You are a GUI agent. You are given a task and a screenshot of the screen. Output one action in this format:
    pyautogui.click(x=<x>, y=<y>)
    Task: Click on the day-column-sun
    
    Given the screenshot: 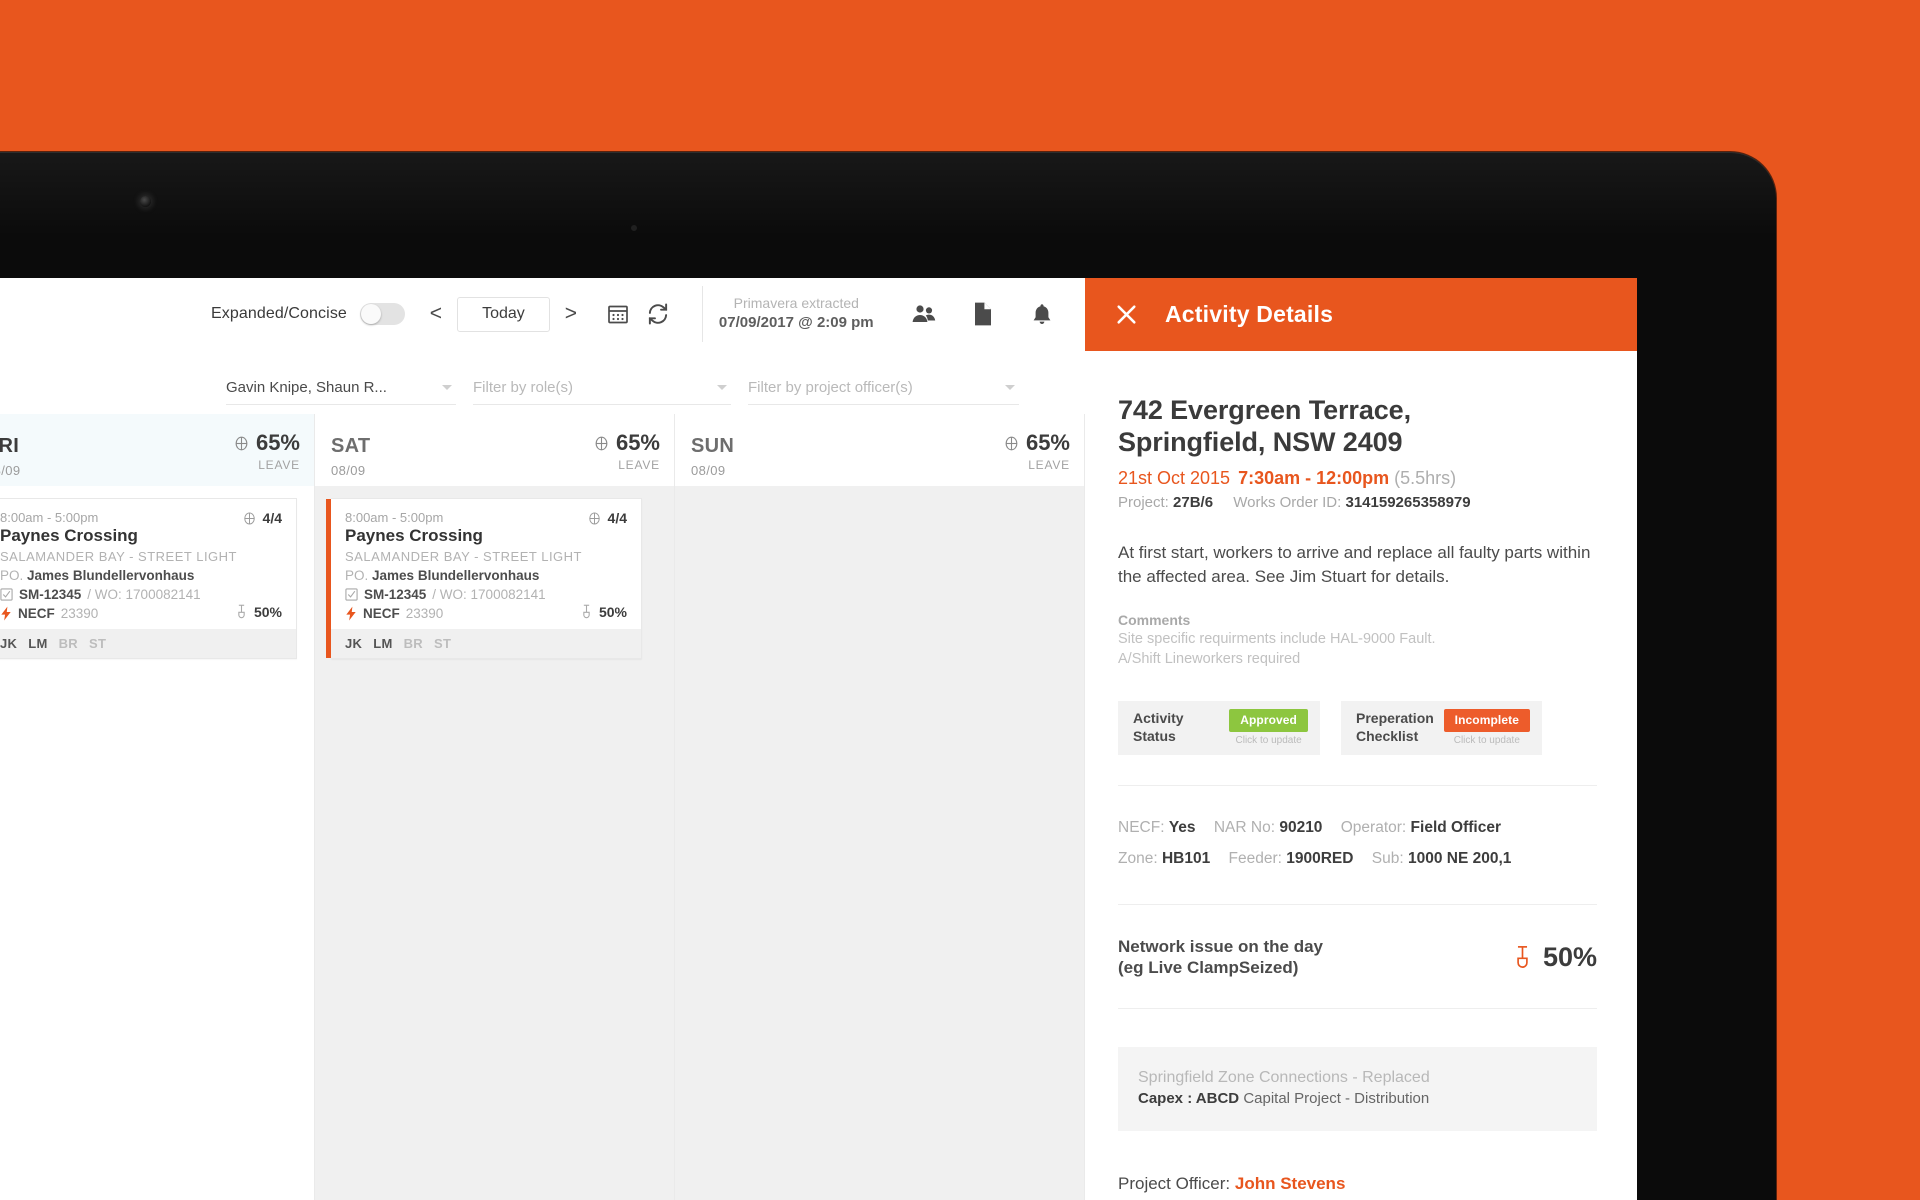 What is the action you would take?
    pyautogui.click(x=880, y=843)
    